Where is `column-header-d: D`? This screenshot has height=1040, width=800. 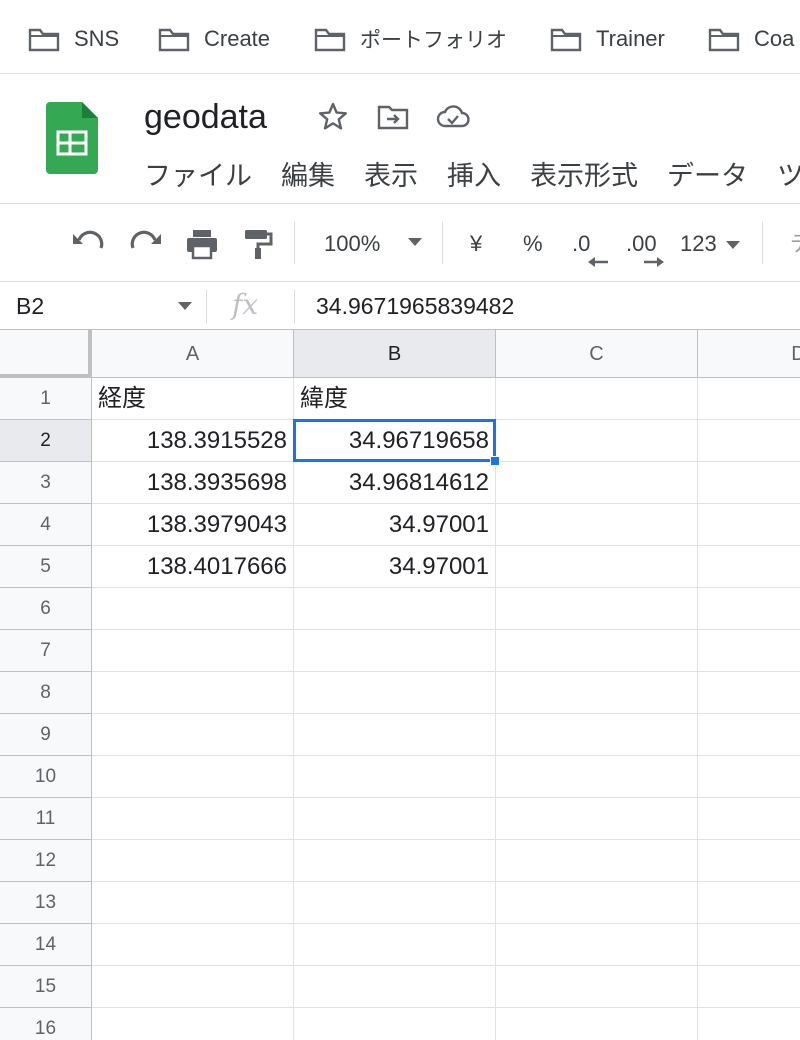
column-header-d: D is located at coordinates (749, 354).